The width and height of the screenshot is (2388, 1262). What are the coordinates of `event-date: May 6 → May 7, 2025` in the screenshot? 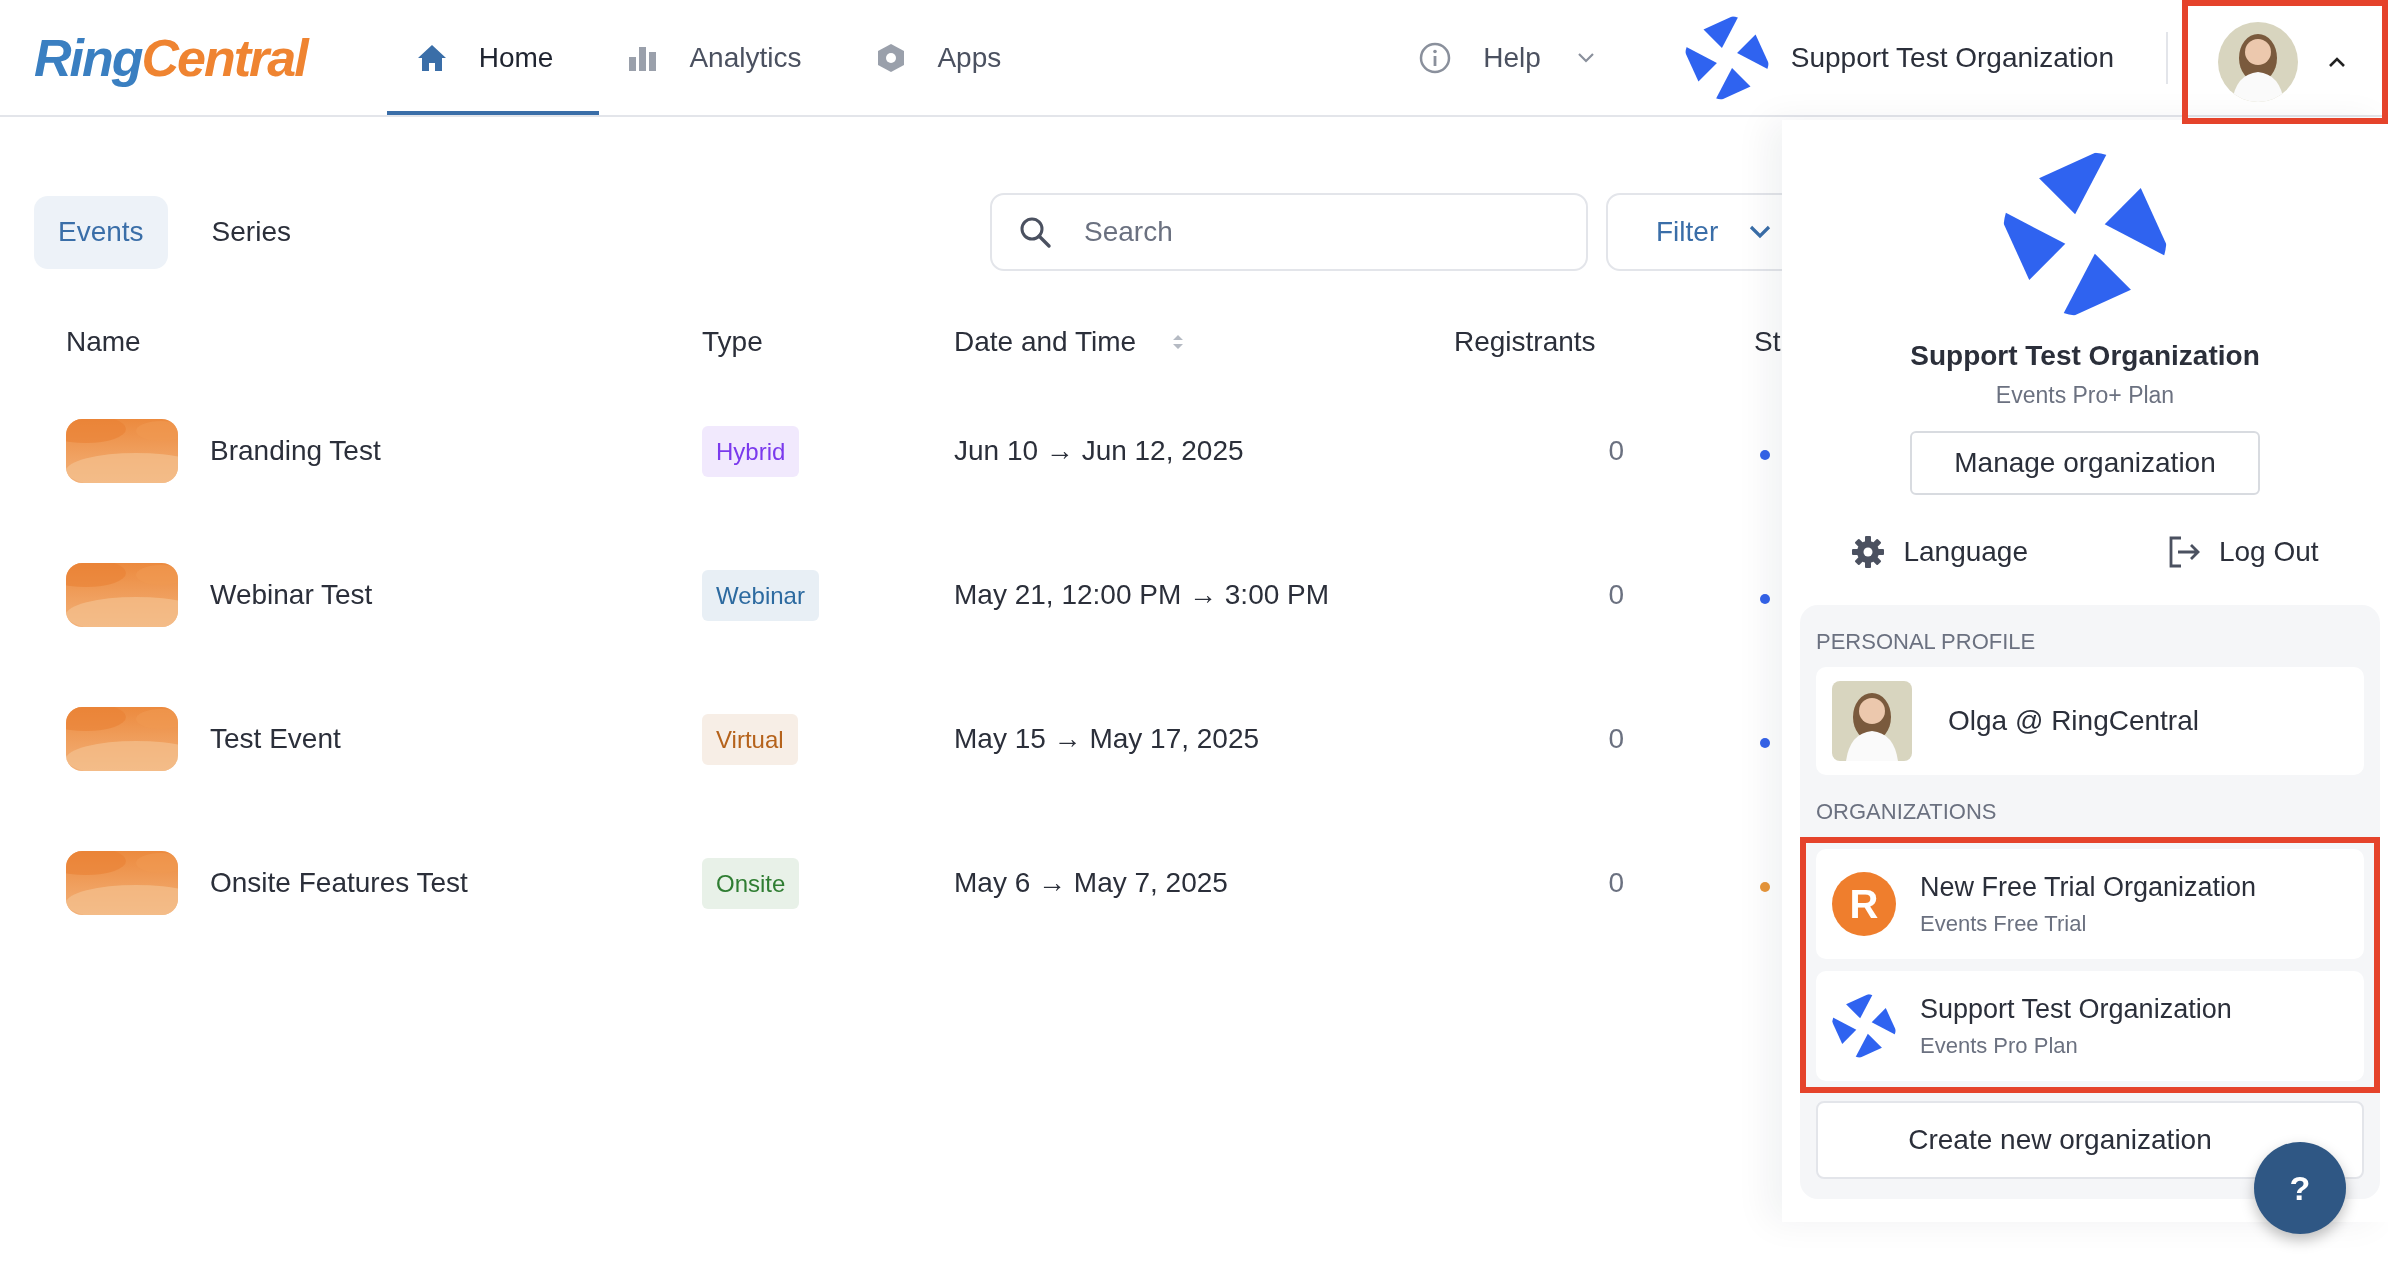 It's located at (1091, 882).